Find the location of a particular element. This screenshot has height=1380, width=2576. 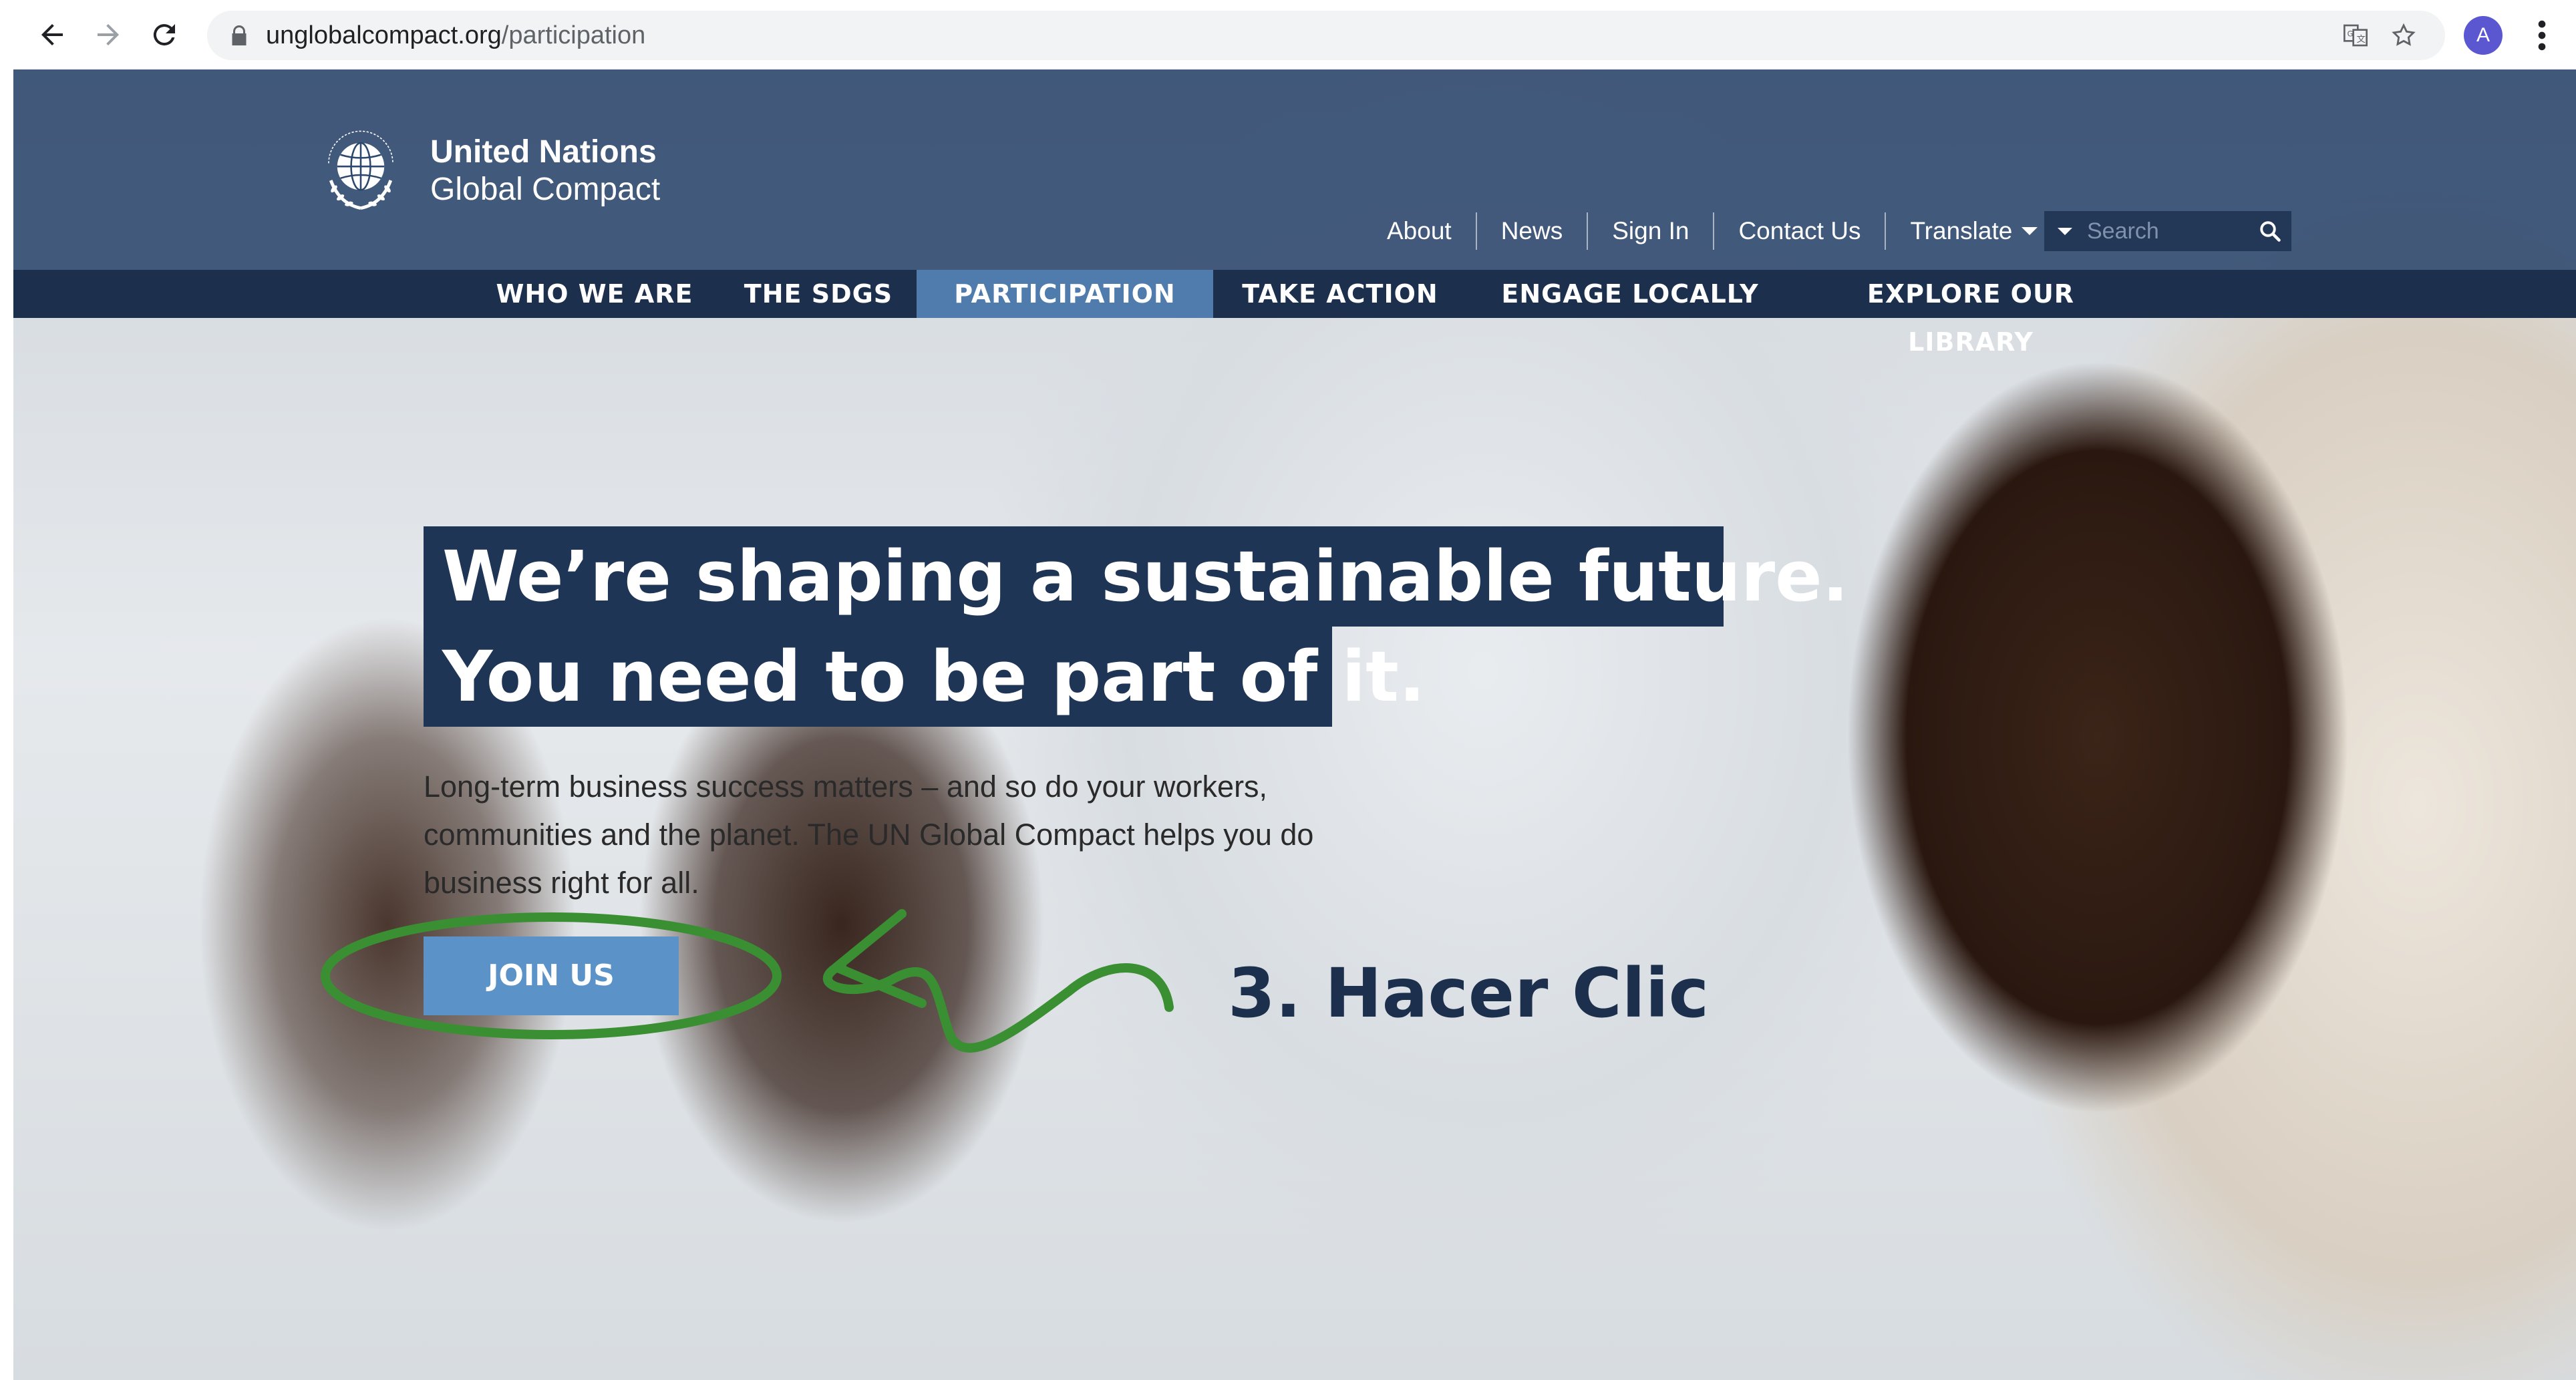

address-bar: unglobalcompact.org/participation G 文 is located at coordinates (1326, 35).